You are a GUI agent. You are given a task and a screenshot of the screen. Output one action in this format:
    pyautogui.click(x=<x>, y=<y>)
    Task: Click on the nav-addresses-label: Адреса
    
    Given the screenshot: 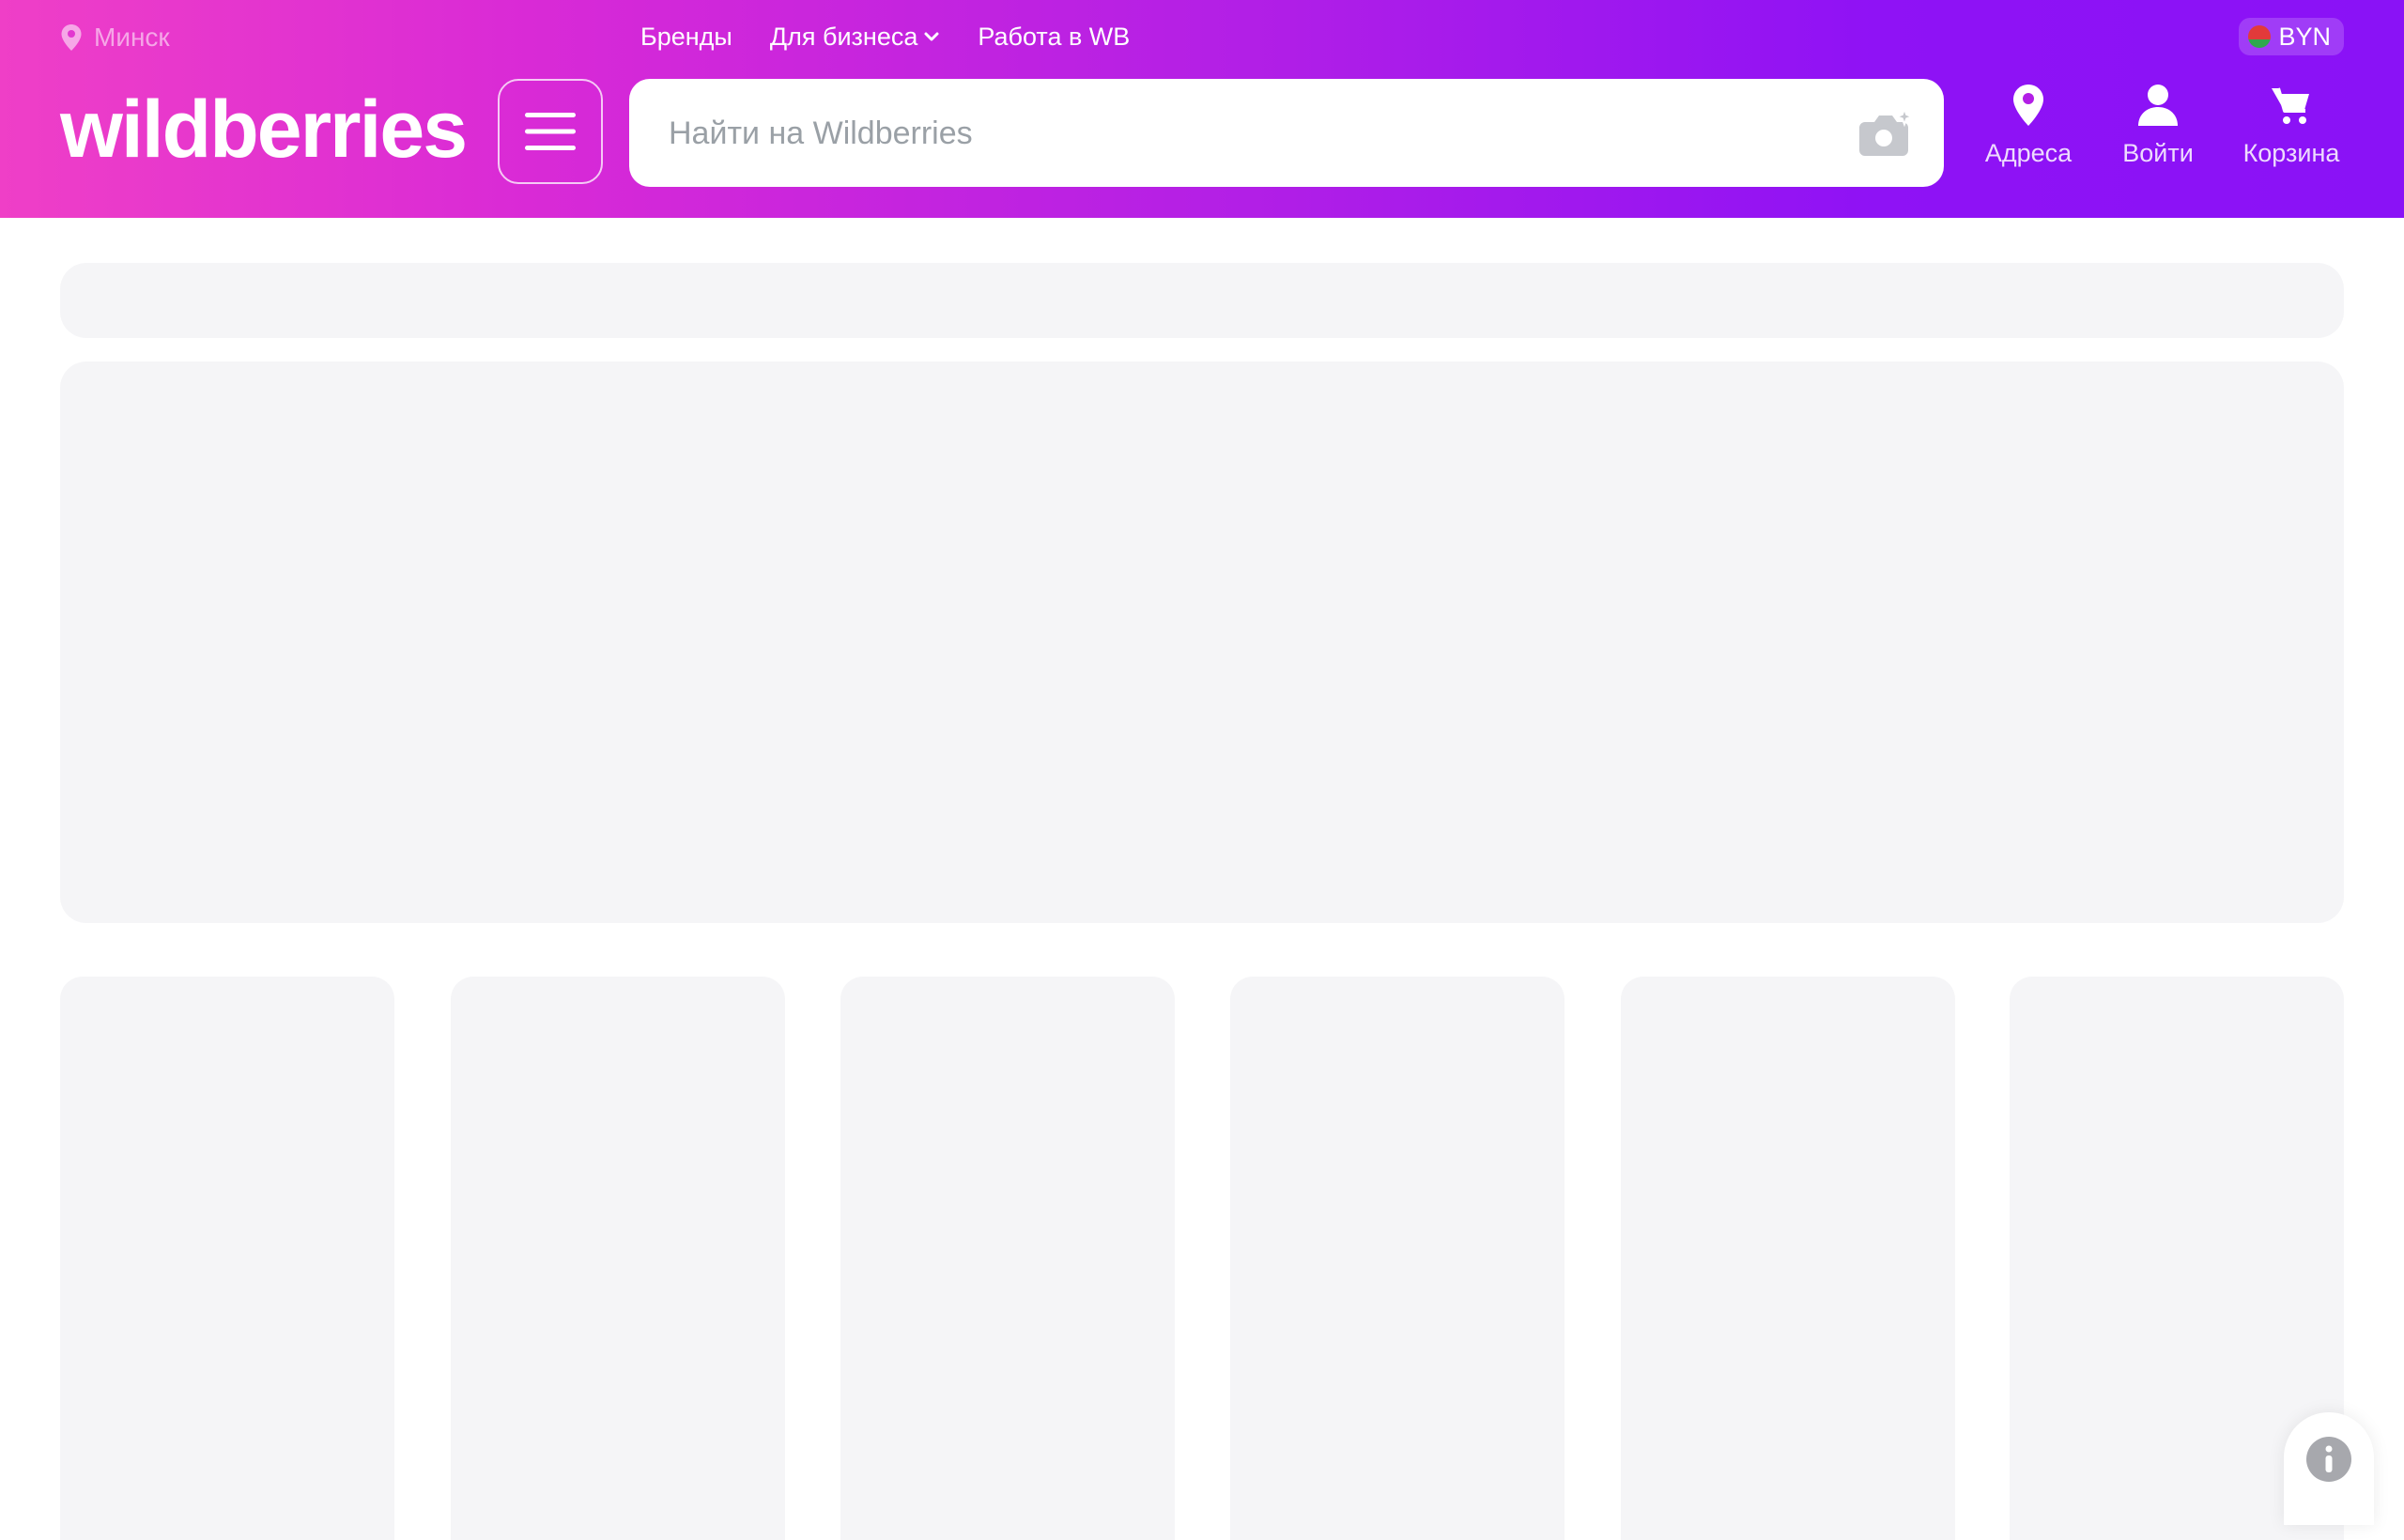 What is the action you would take?
    pyautogui.click(x=2028, y=153)
    